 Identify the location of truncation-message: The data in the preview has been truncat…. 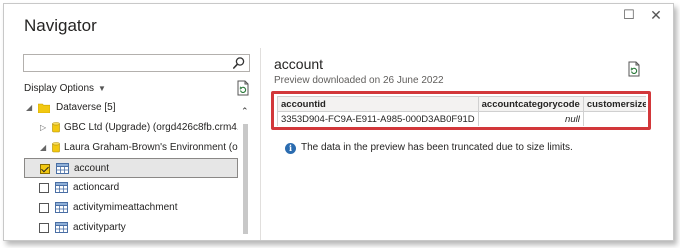
(437, 147).